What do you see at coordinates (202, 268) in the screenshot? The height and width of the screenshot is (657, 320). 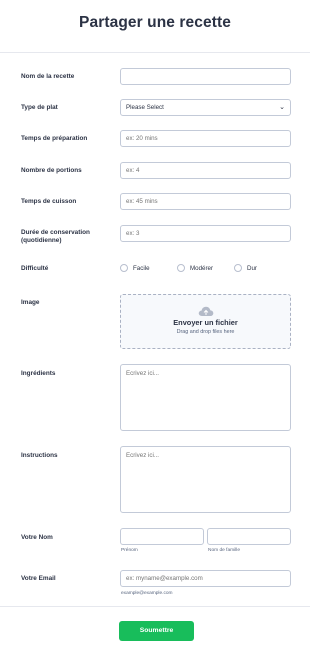 I see `difficulty-option-label: Modérer` at bounding box center [202, 268].